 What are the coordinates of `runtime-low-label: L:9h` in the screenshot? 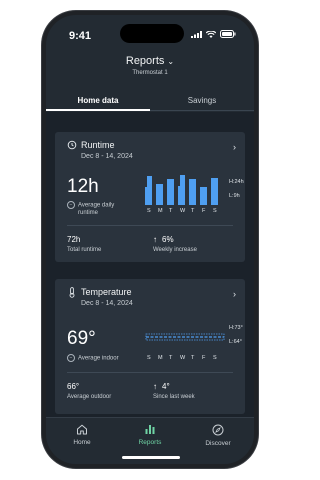 It's located at (234, 196).